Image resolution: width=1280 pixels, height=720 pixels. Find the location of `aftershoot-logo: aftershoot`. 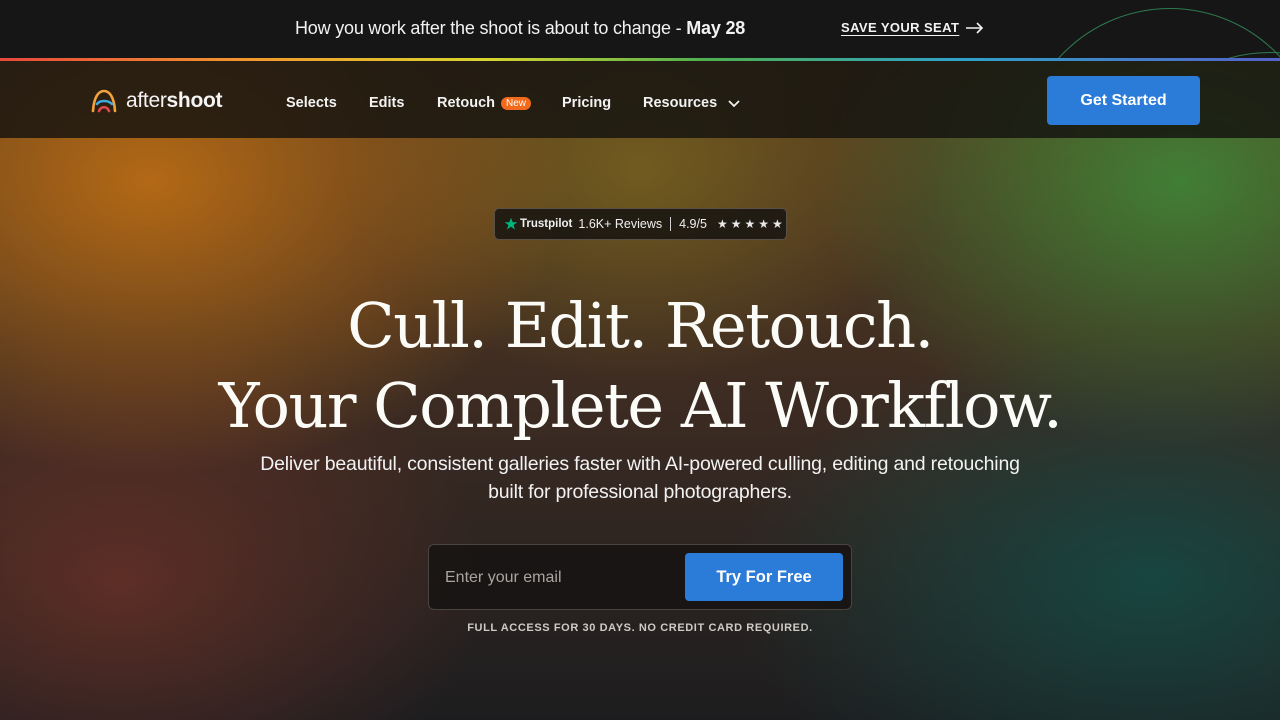

aftershoot-logo: aftershoot is located at coordinates (156, 101).